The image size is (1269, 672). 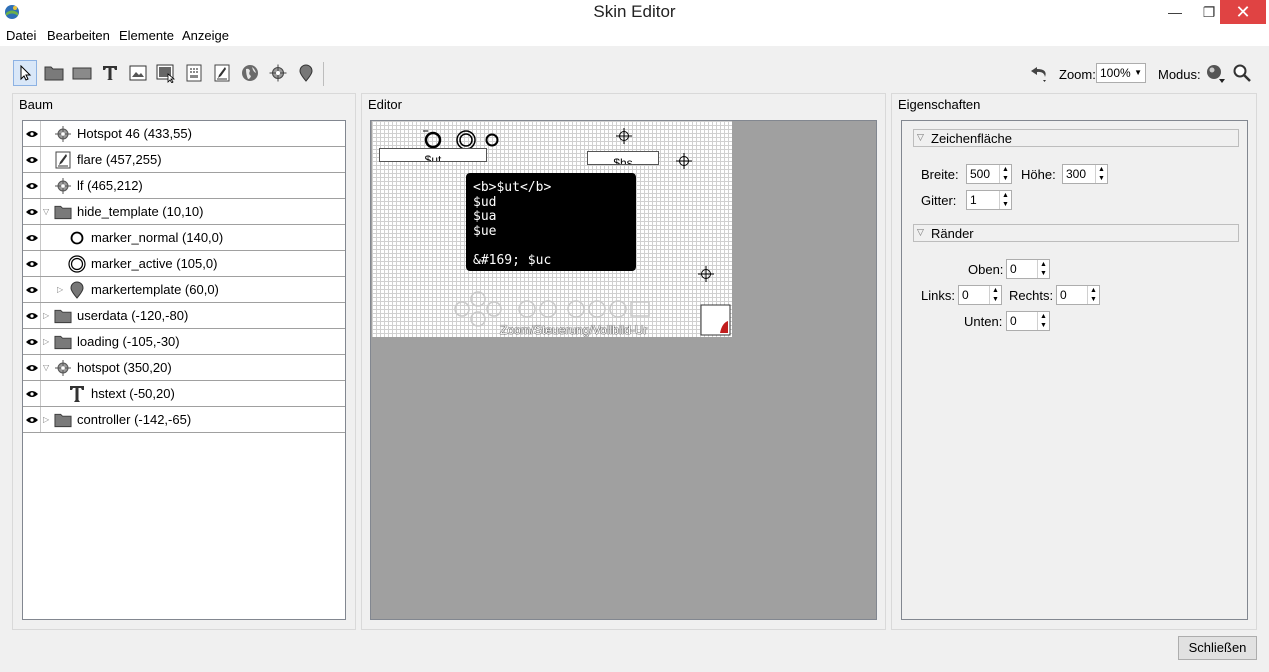 What do you see at coordinates (624, 136) in the screenshot?
I see `hotspot-crosshair-icon` at bounding box center [624, 136].